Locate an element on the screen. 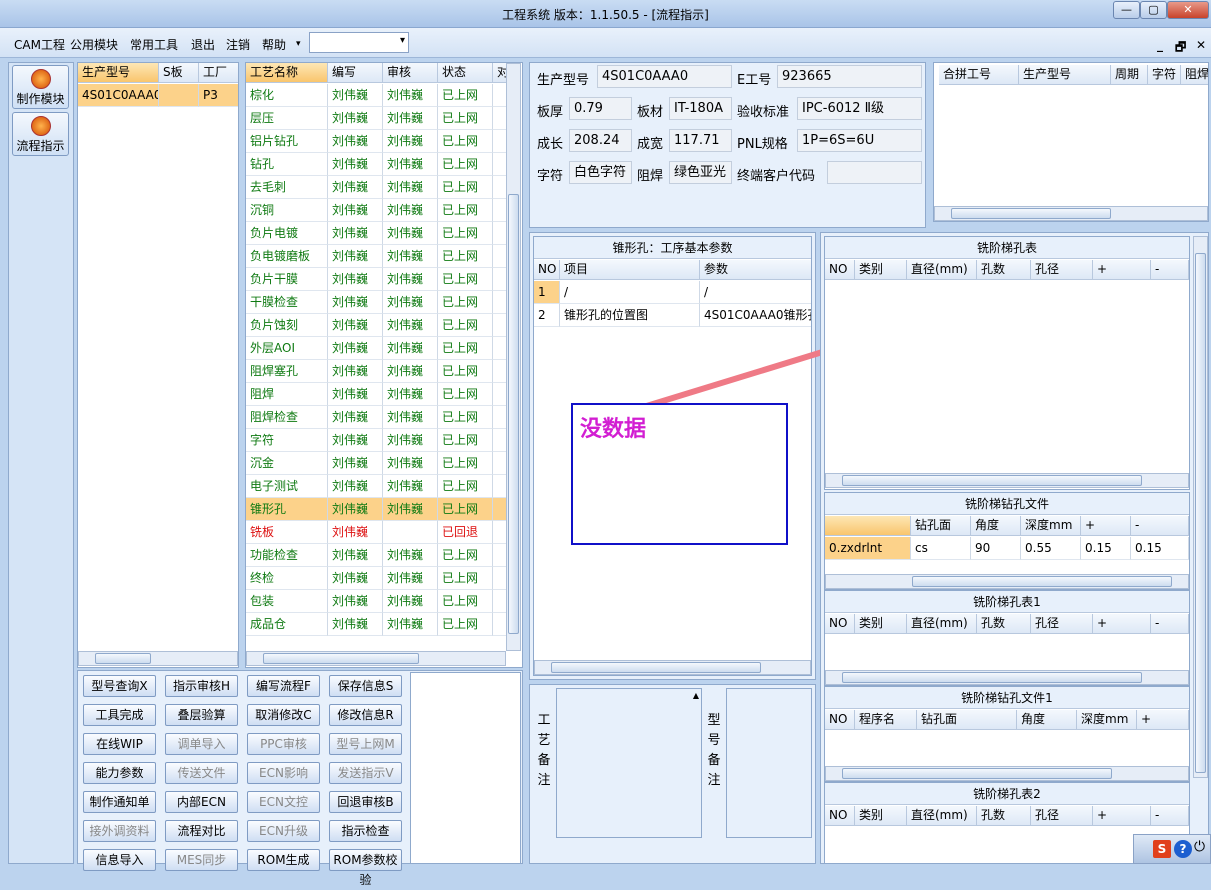 This screenshot has width=1211, height=890. process-name-cell: 终检 is located at coordinates (287, 578).